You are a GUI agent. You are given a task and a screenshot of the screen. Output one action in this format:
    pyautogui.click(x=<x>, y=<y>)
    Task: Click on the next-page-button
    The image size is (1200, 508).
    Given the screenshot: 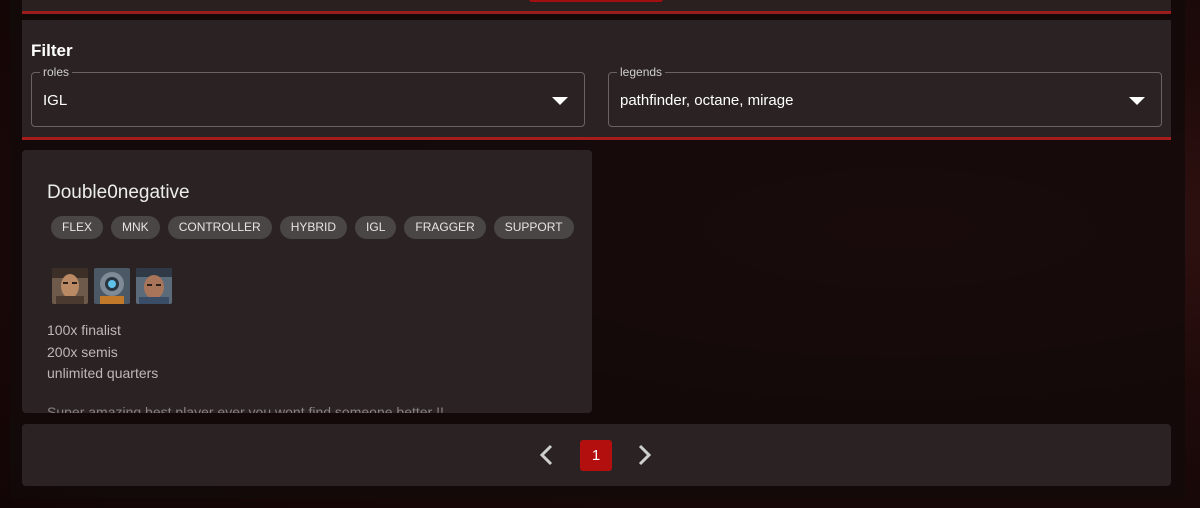 What is the action you would take?
    pyautogui.click(x=644, y=455)
    